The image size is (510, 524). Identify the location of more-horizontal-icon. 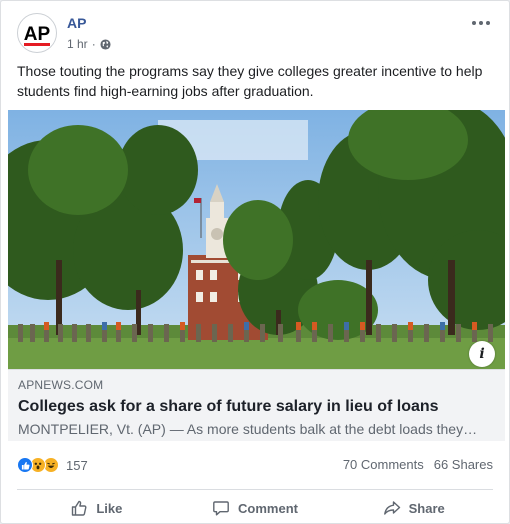
(481, 23).